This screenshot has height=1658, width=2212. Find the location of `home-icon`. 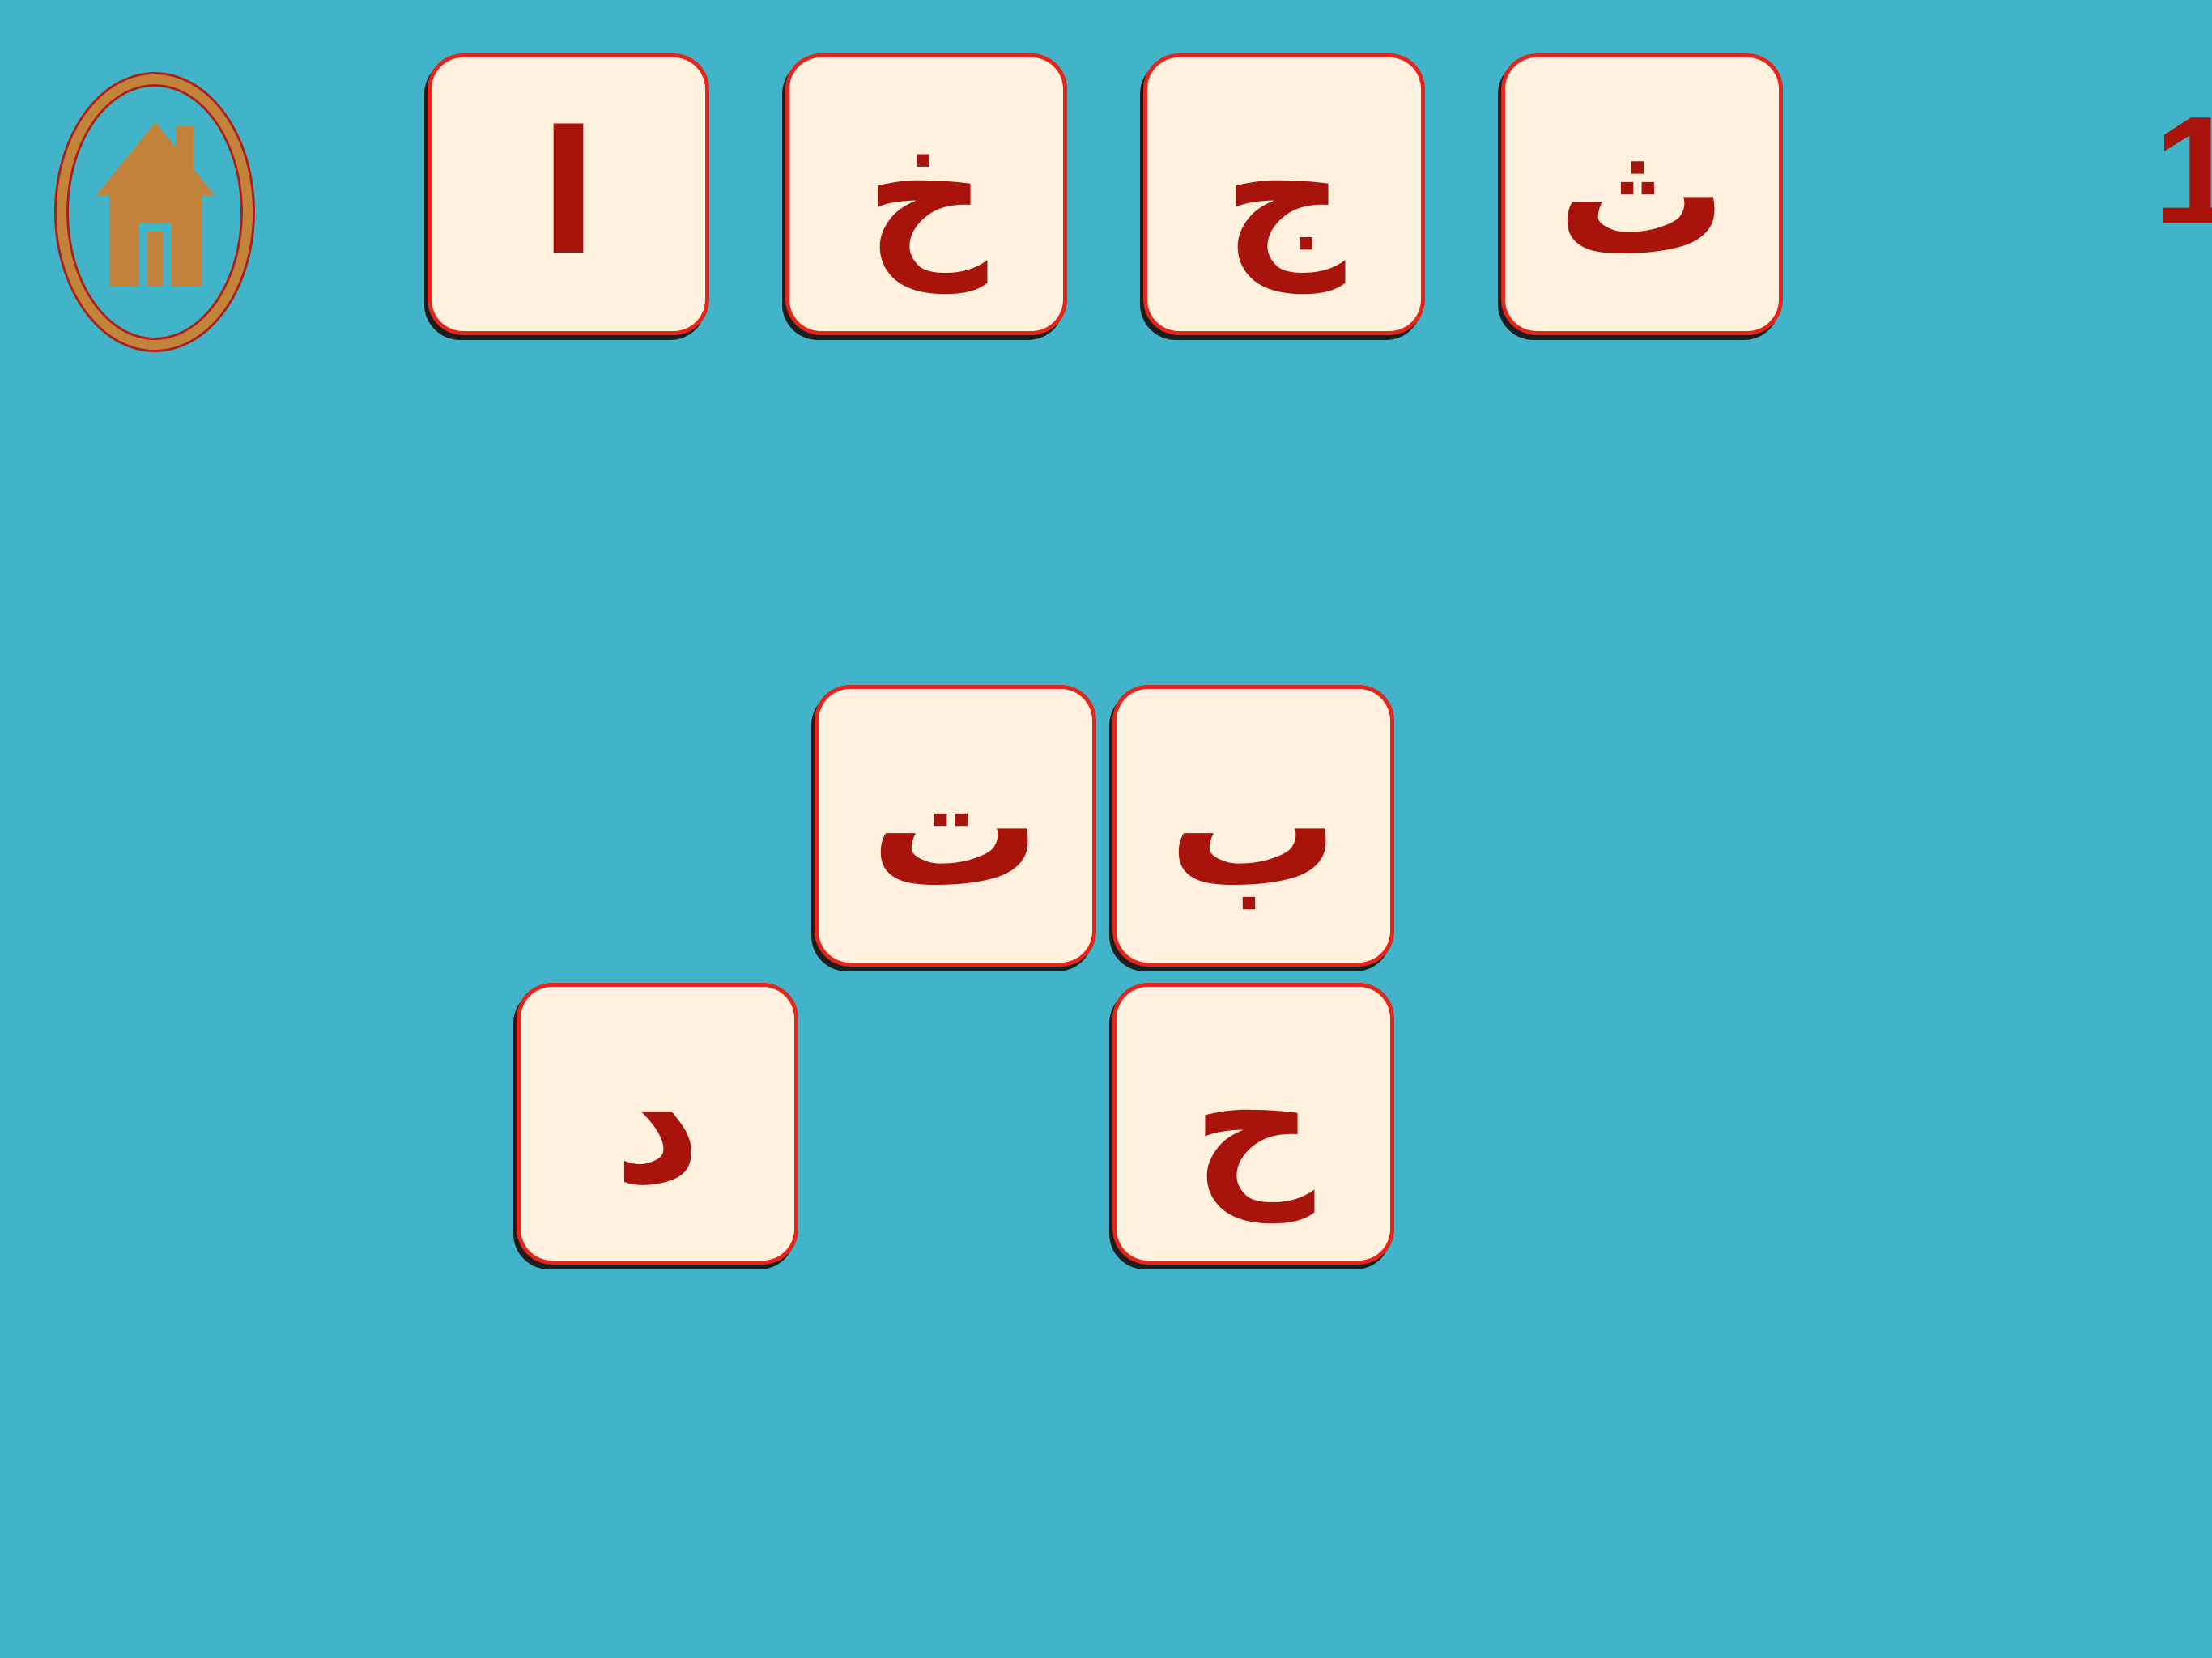

home-icon is located at coordinates (156, 204).